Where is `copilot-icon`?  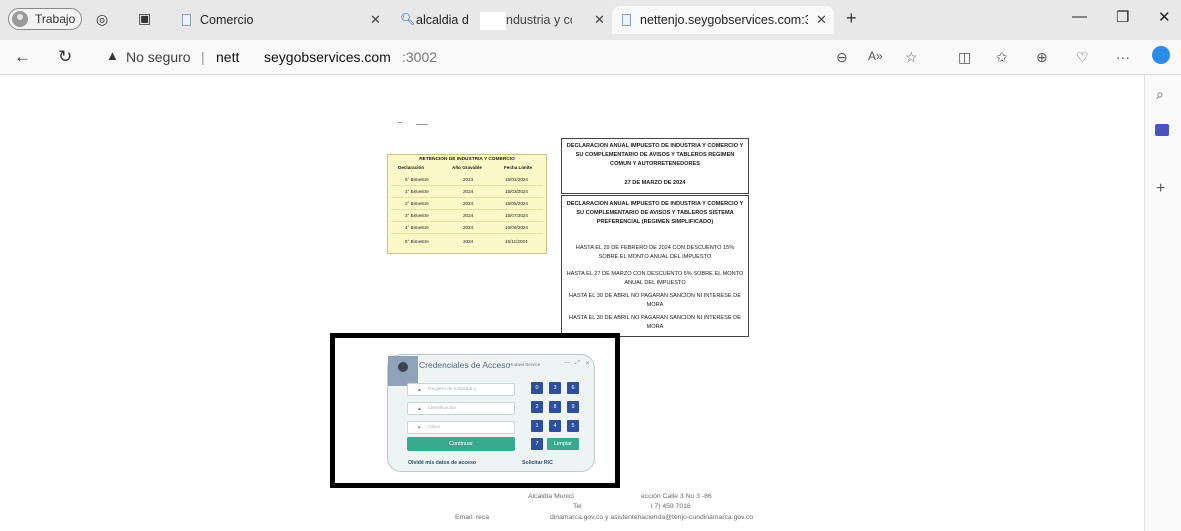 copilot-icon is located at coordinates (1161, 55).